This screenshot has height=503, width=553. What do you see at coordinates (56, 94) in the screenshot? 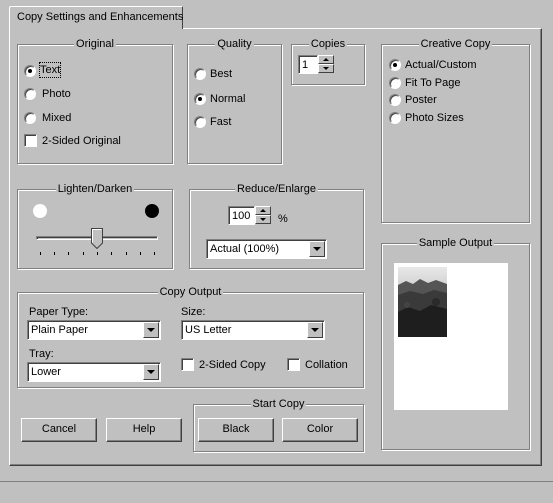
I see `original-photo-label: Photo` at bounding box center [56, 94].